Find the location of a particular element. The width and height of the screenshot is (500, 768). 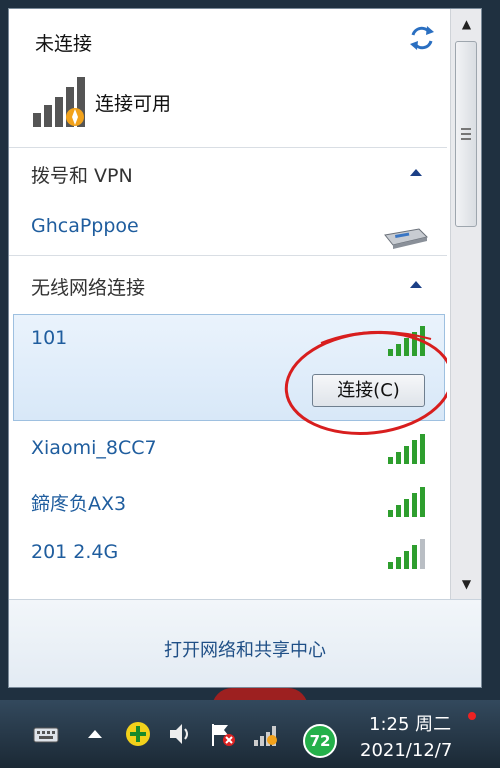

connections-available-text: 连接可用 is located at coordinates (133, 104).